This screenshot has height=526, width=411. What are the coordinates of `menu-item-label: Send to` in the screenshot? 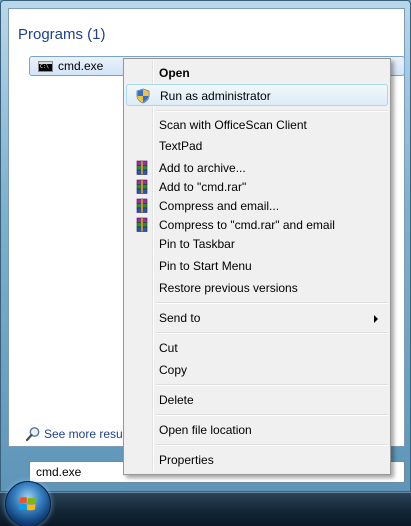 It's located at (180, 318).